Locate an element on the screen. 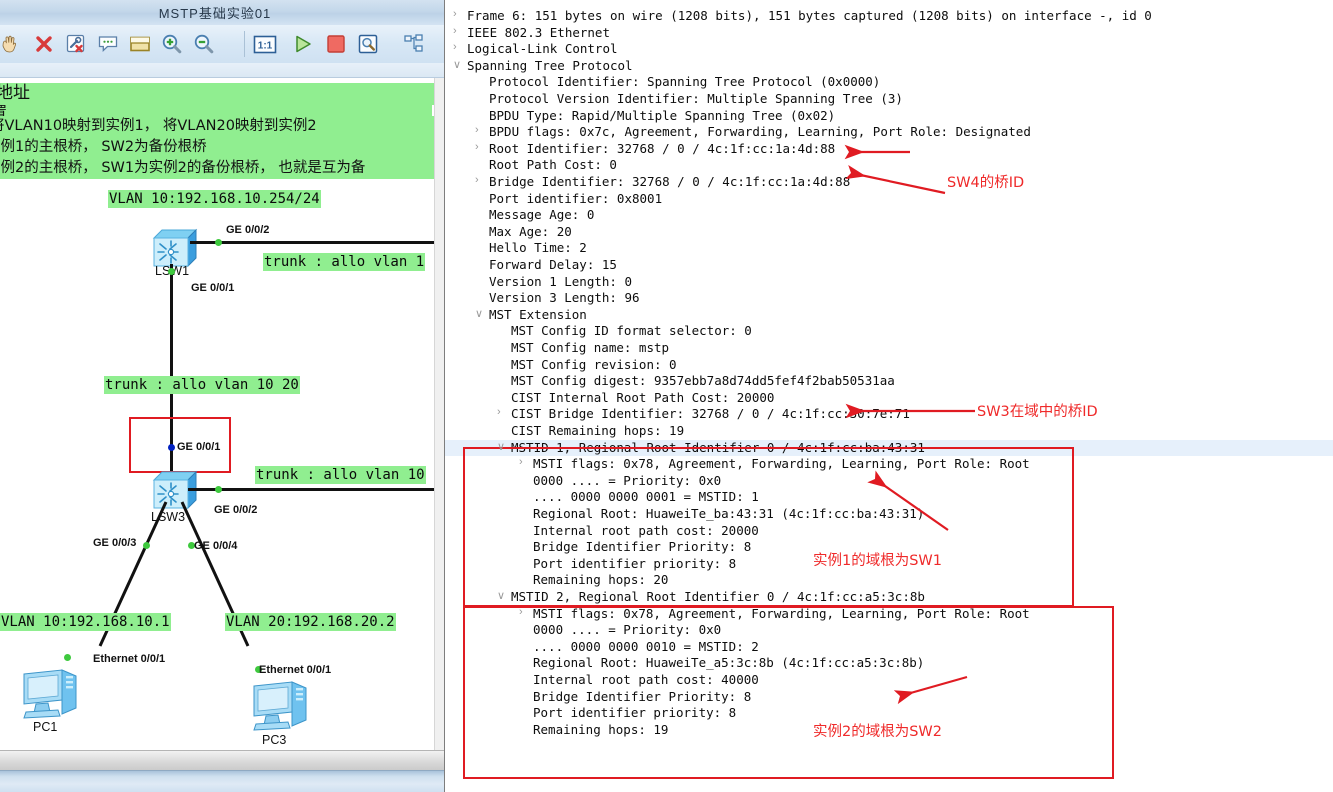  note-line-2: 置 is located at coordinates (216, 111).